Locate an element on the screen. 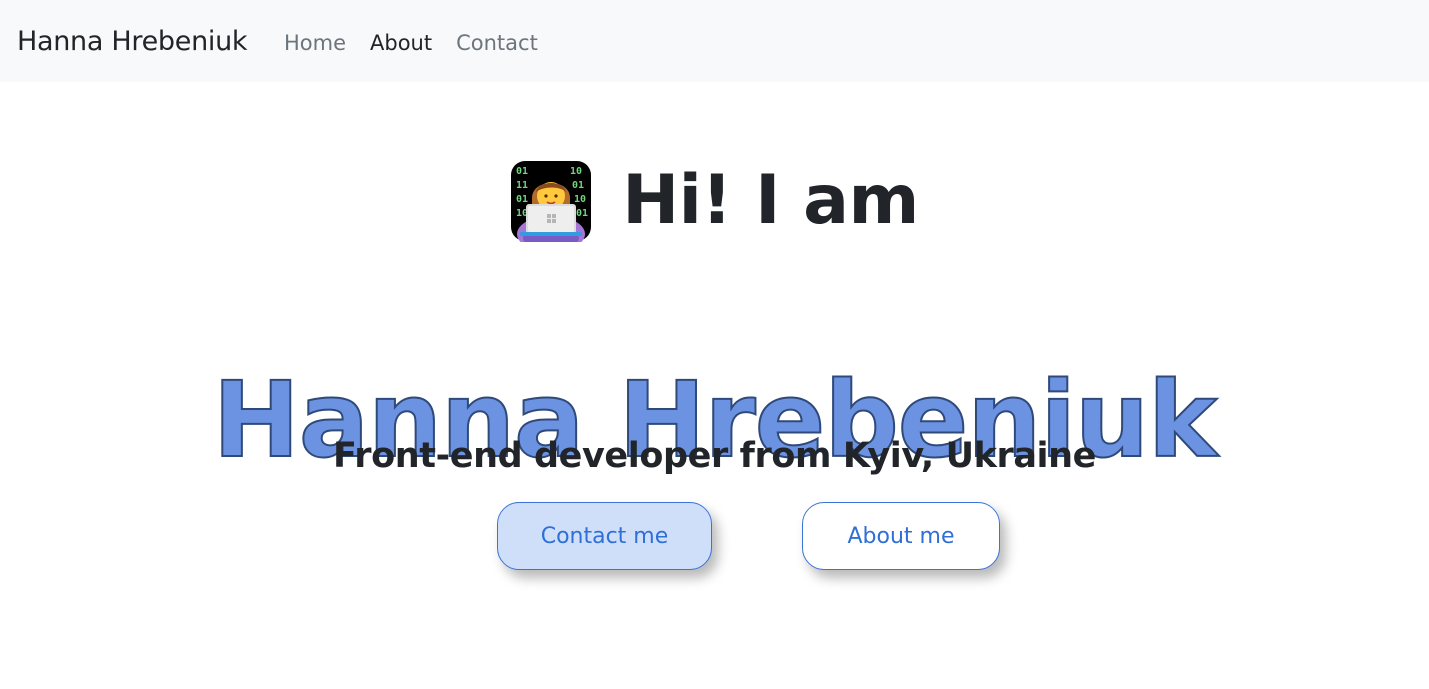 The height and width of the screenshot is (689, 1429). svg-text: 11 is located at coordinates (522, 185).